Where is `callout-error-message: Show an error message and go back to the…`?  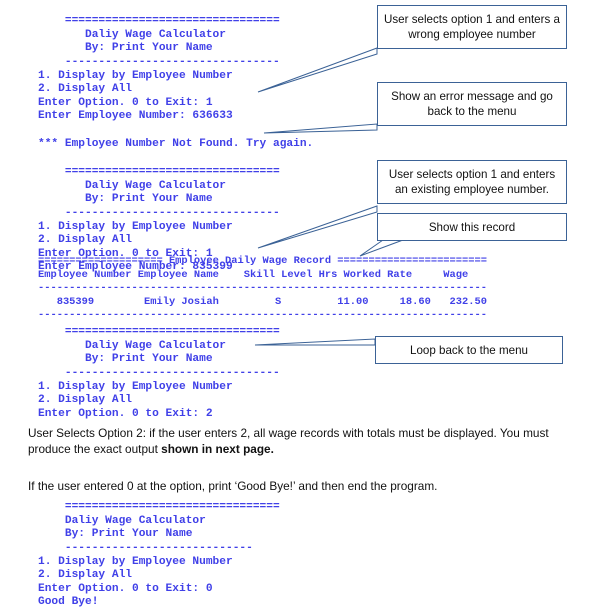
callout-error-message: Show an error message and go back to the… is located at coordinates (472, 104).